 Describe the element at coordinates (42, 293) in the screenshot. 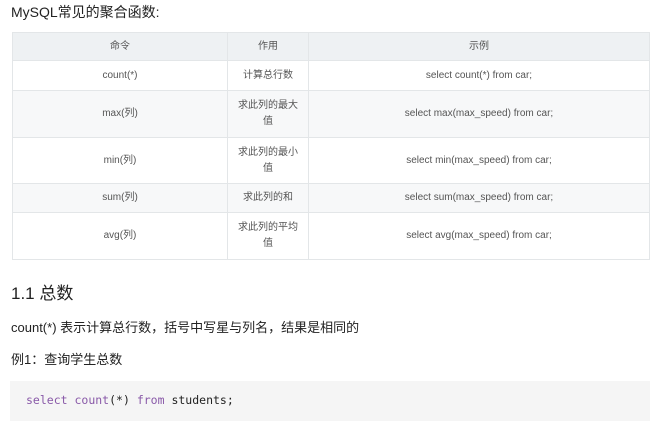

I see `section-heading: 1.1 总数` at that location.